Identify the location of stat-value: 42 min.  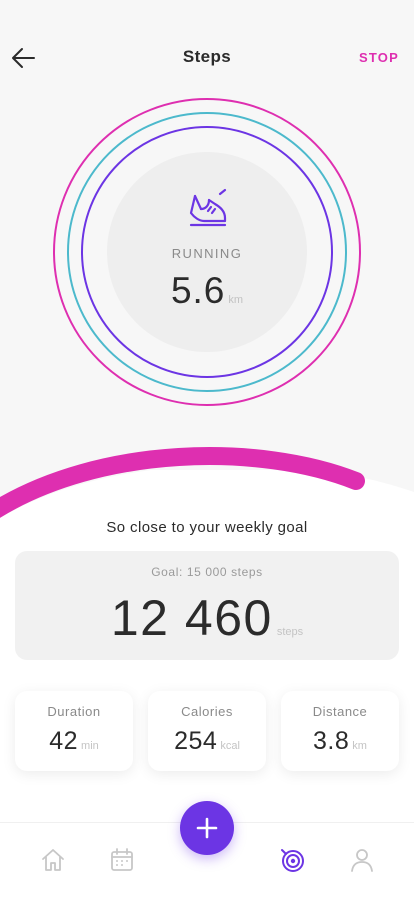
(74, 741).